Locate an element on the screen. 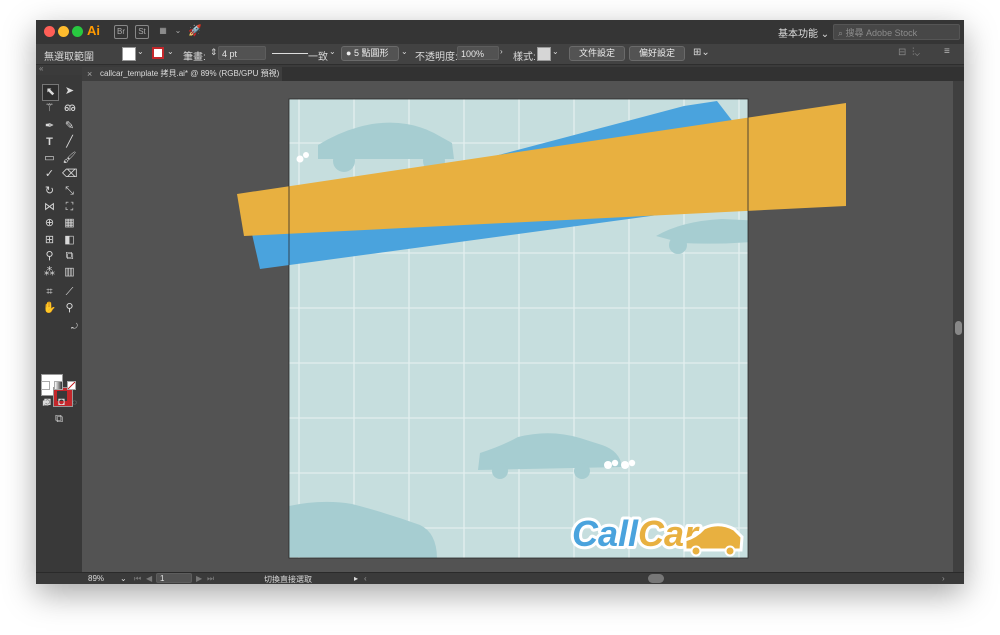 This screenshot has height=635, width=1000. shaper-tool-icon: ✓ is located at coordinates (49, 174).